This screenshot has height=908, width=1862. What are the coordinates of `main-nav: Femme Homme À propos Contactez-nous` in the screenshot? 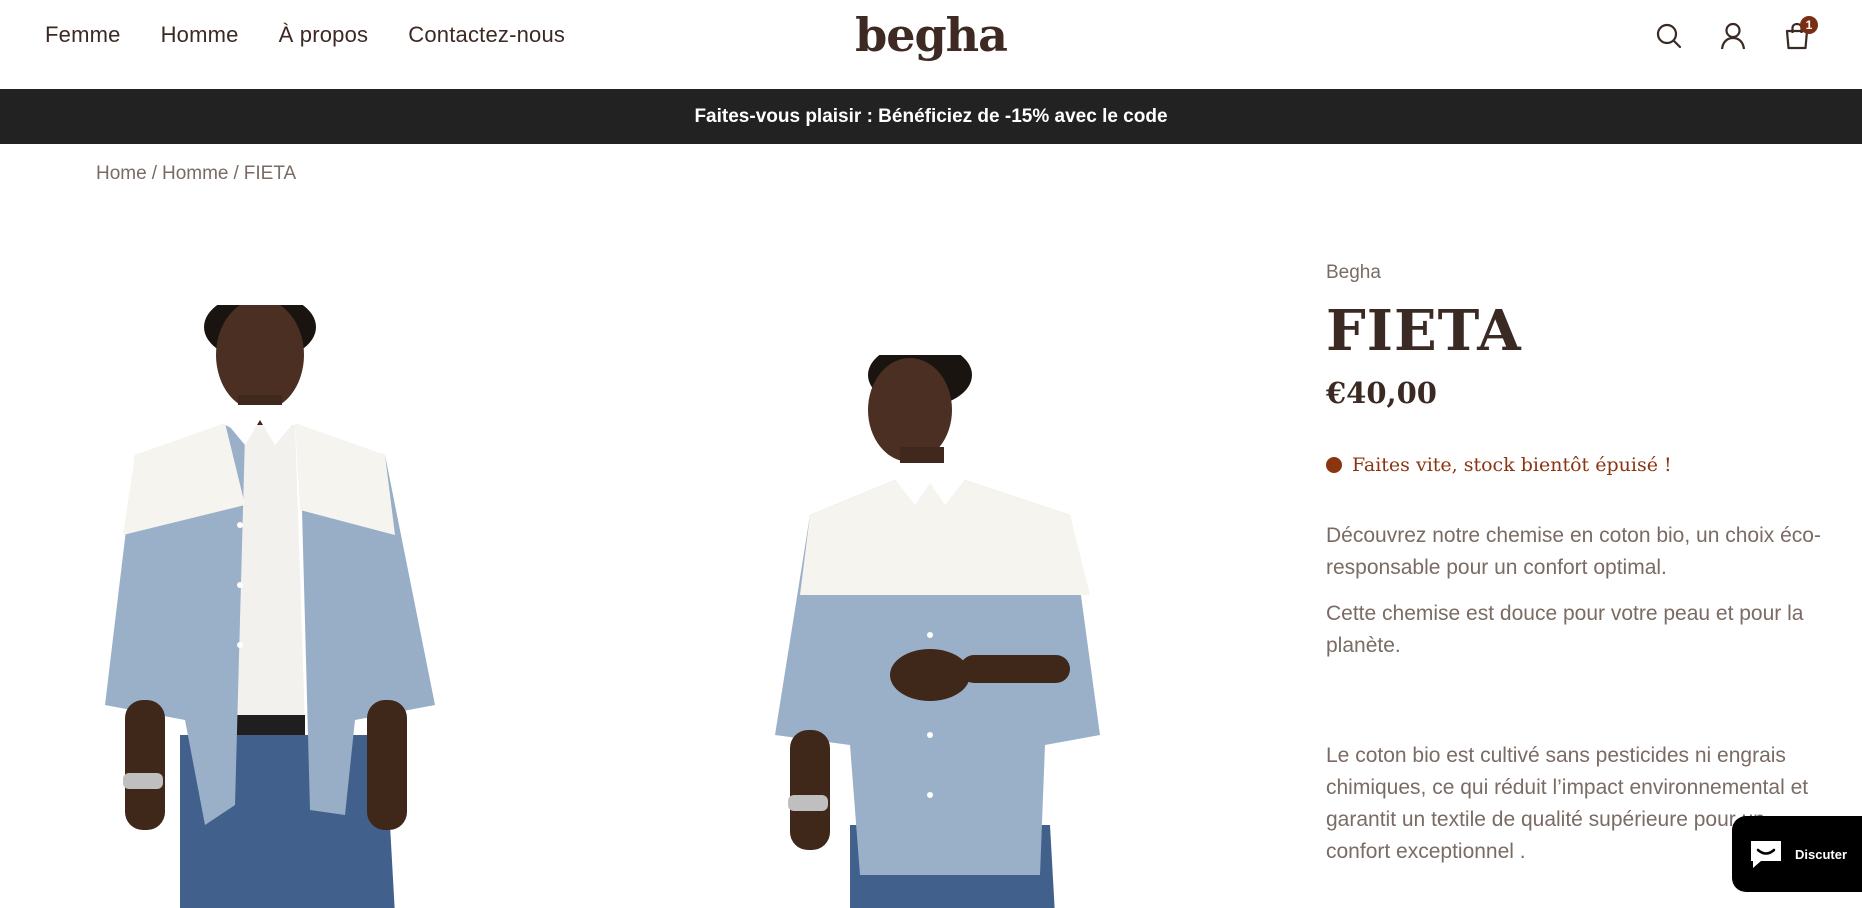 It's located at (305, 35).